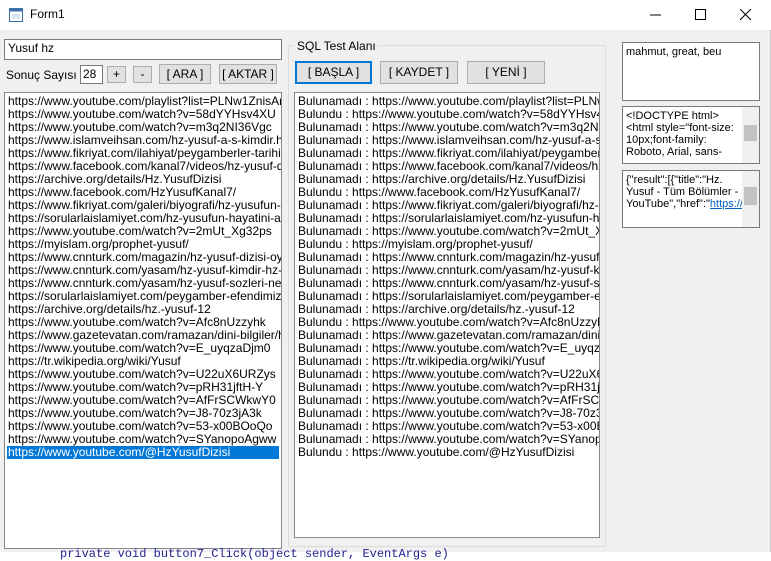 This screenshot has width=771, height=561. I want to click on html-preview-scroll-thumb, so click(750, 133).